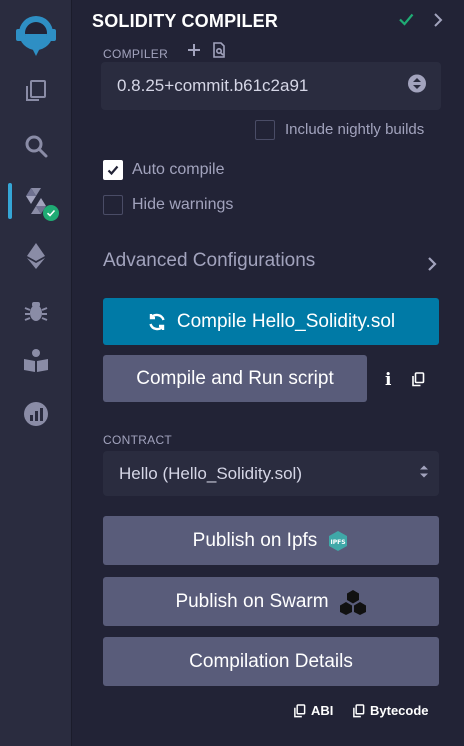 Image resolution: width=464 pixels, height=746 pixels. I want to click on chevron-right-icon, so click(438, 22).